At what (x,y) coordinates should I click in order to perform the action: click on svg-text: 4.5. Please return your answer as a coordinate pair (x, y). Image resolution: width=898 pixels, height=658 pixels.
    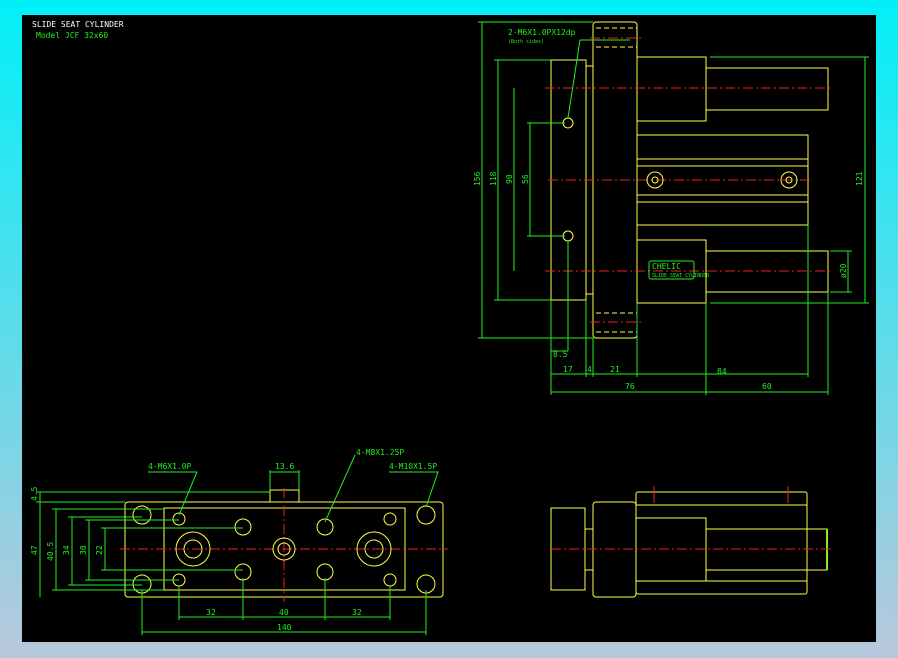
    Looking at the image, I should click on (34, 493).